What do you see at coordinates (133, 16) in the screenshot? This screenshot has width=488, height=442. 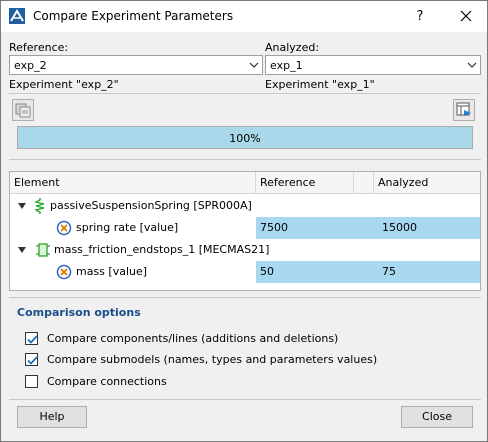 I see `window-title: Compare Experiment Parameters` at bounding box center [133, 16].